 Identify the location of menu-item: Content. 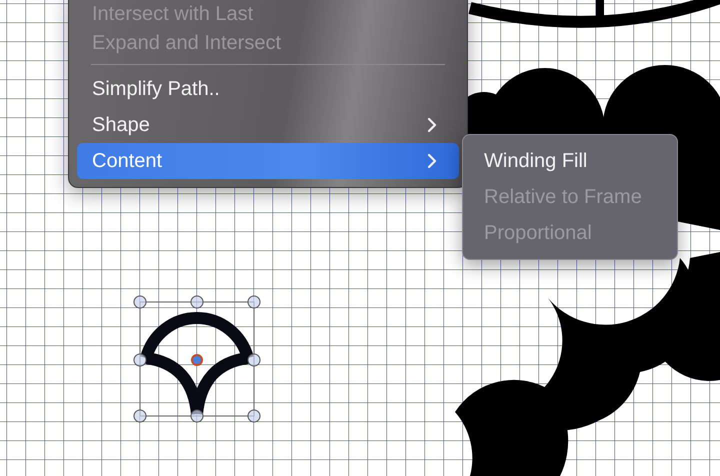
(268, 161).